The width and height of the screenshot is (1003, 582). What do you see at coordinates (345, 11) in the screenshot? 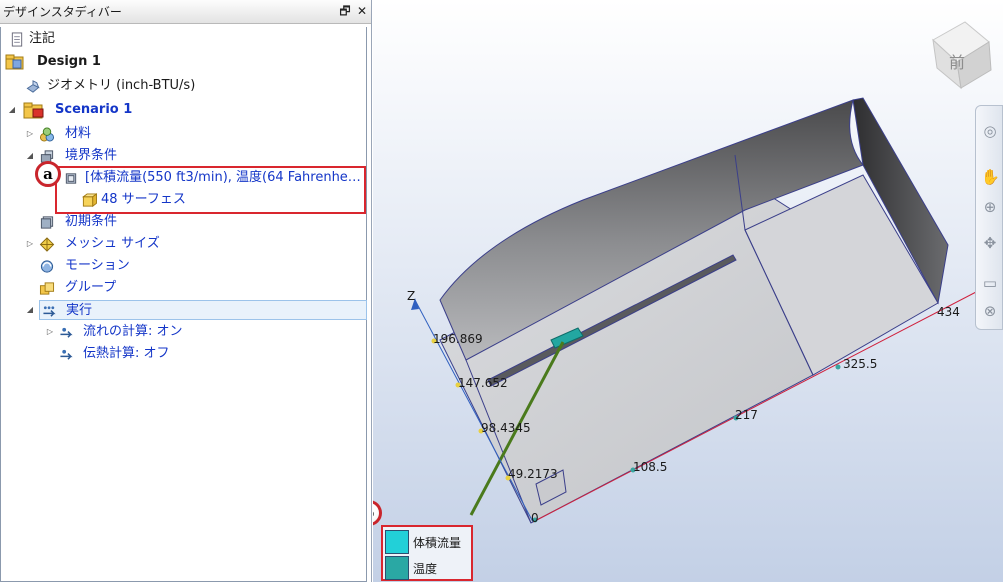
I see `restore-icon: 🗗` at bounding box center [345, 11].